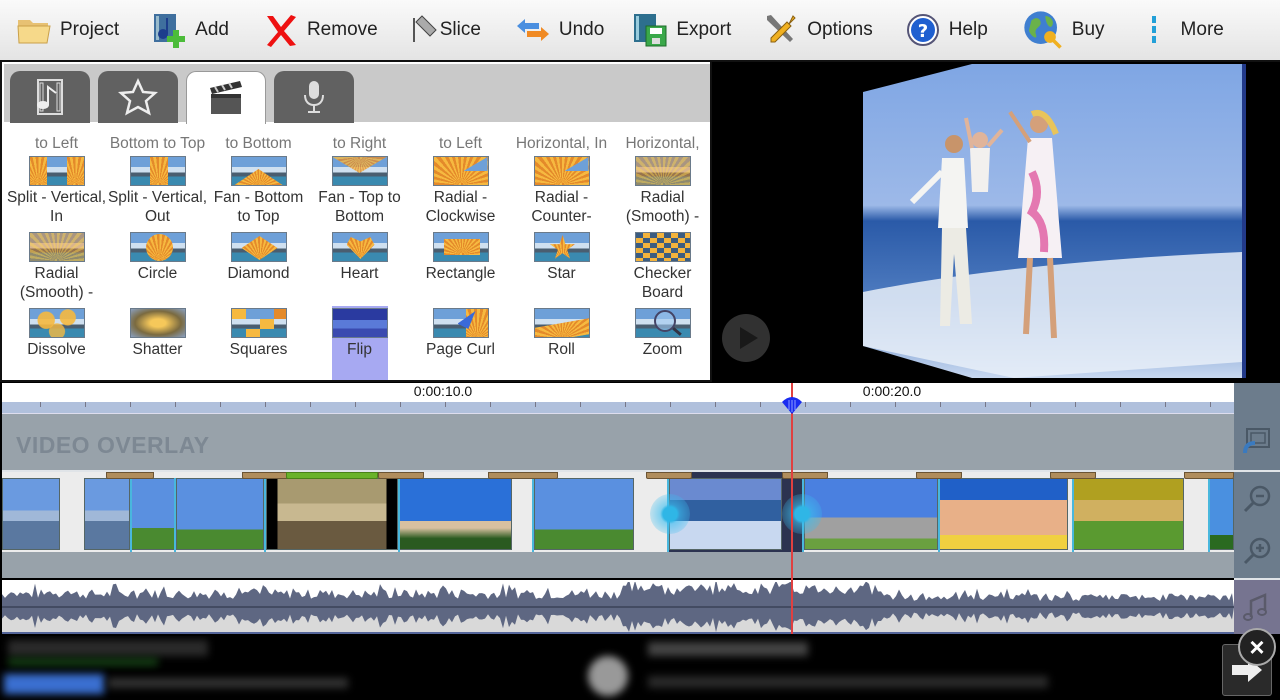  I want to click on transition-item-rectangle: Rectangle, so click(460, 257).